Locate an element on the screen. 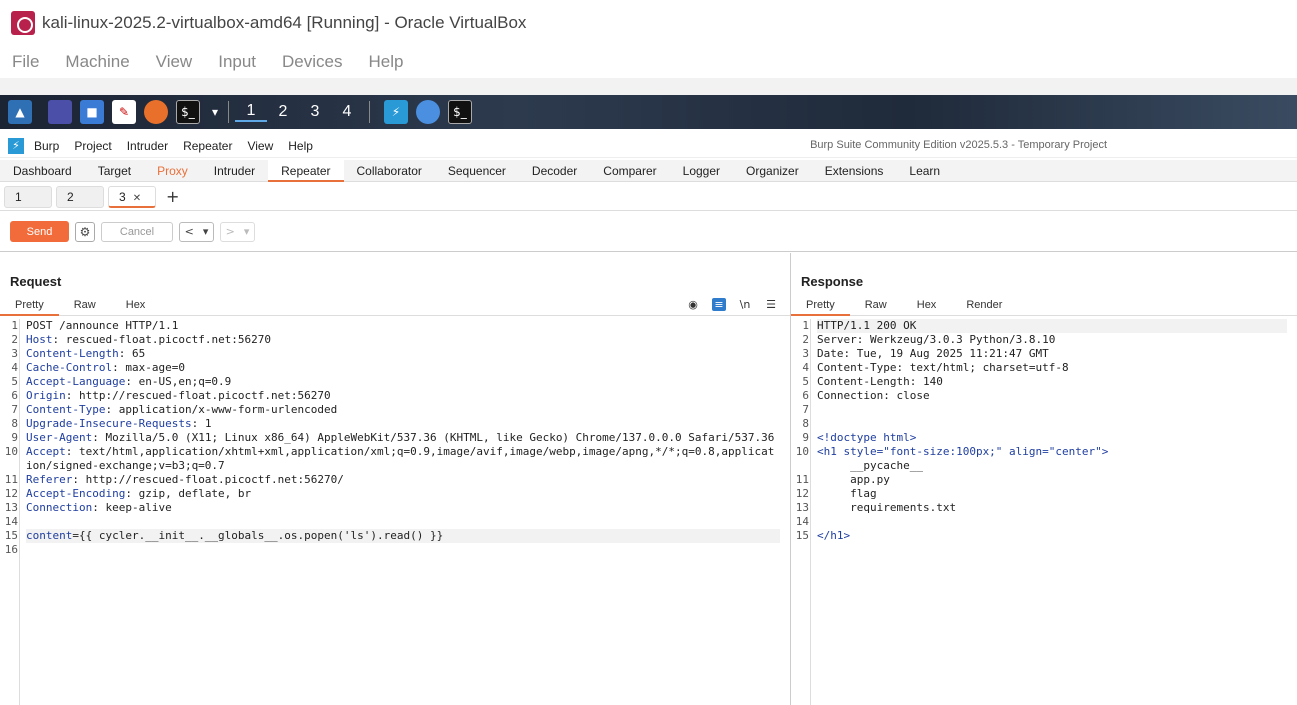 The width and height of the screenshot is (1297, 705). tab-learn: Learn is located at coordinates (924, 171).